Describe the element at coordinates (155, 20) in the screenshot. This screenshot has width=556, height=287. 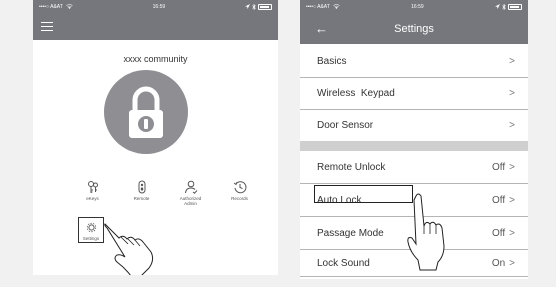
I see `top-bar: ••••○ A&AT 16:59` at that location.